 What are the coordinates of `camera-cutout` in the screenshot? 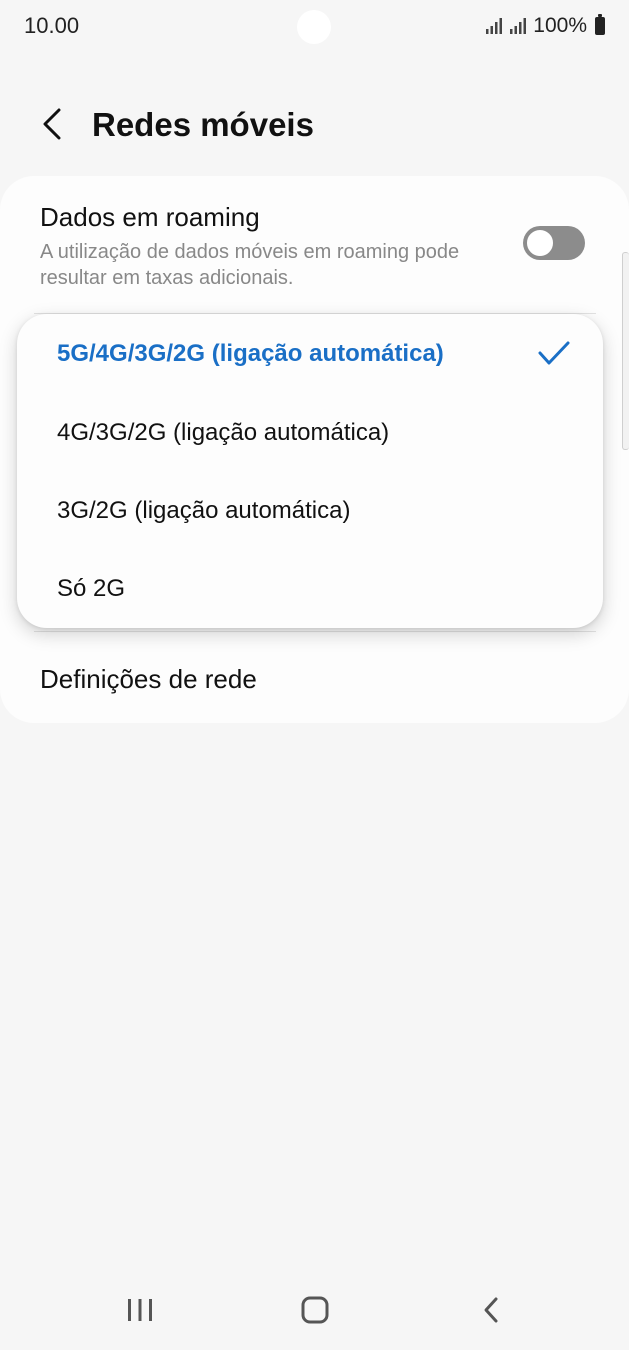 It's located at (314, 27).